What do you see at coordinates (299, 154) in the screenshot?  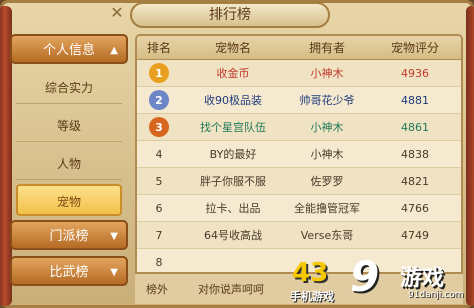 I see `table-row: 4 BY的最好 小神木 4838` at bounding box center [299, 154].